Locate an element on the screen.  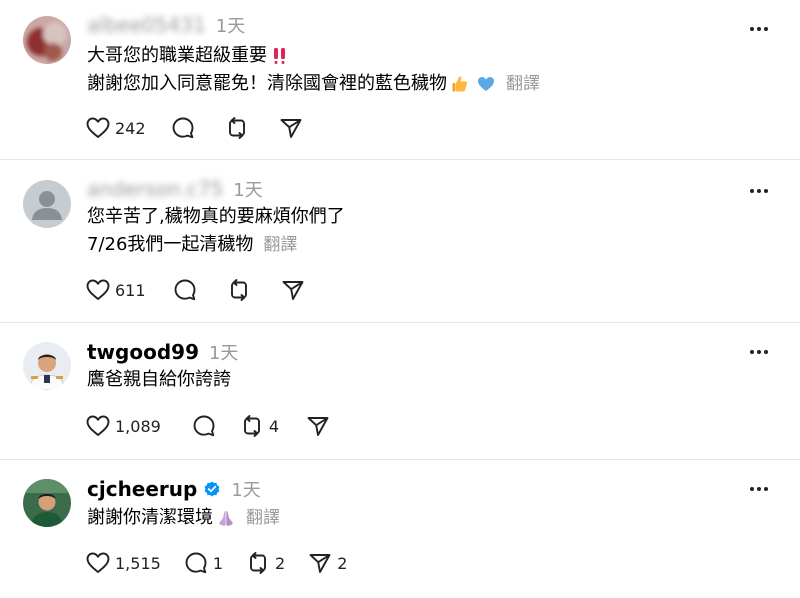
thumbs-up-emoji-icon is located at coordinates (460, 84).